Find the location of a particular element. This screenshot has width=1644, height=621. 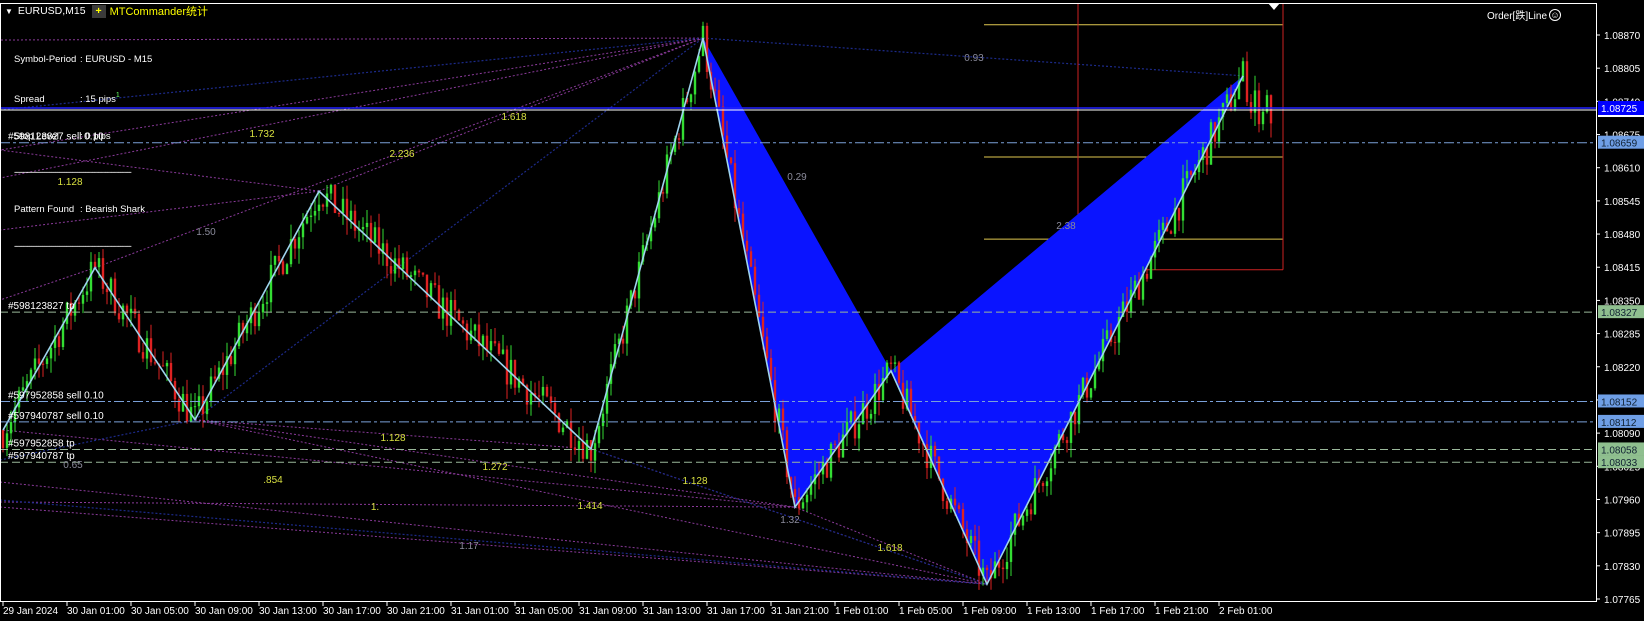

add-button: + is located at coordinates (98, 11).